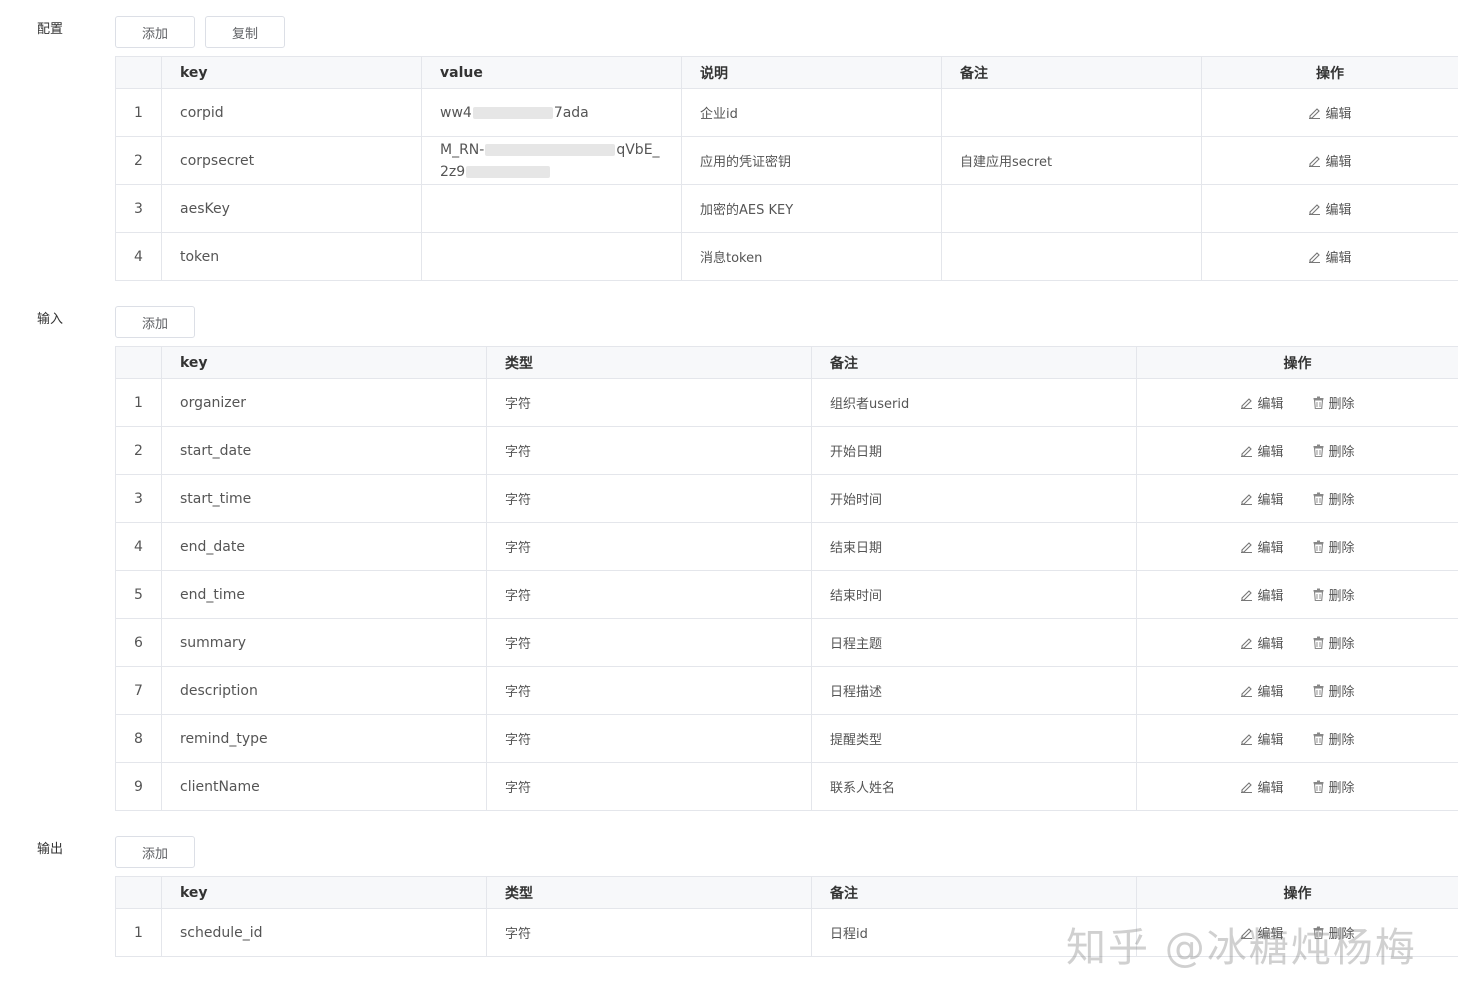  What do you see at coordinates (324, 594) in the screenshot?
I see `row-key: end_time` at bounding box center [324, 594].